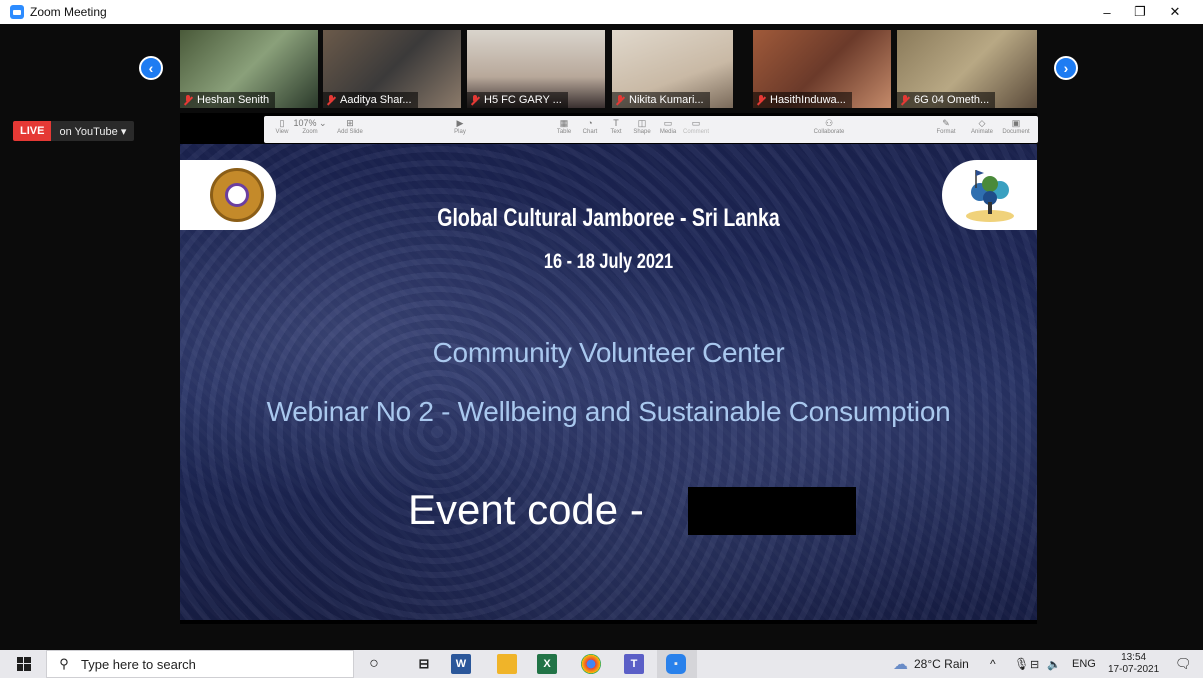 The image size is (1203, 678). I want to click on notifications-icon: 🗨, so click(1183, 664).